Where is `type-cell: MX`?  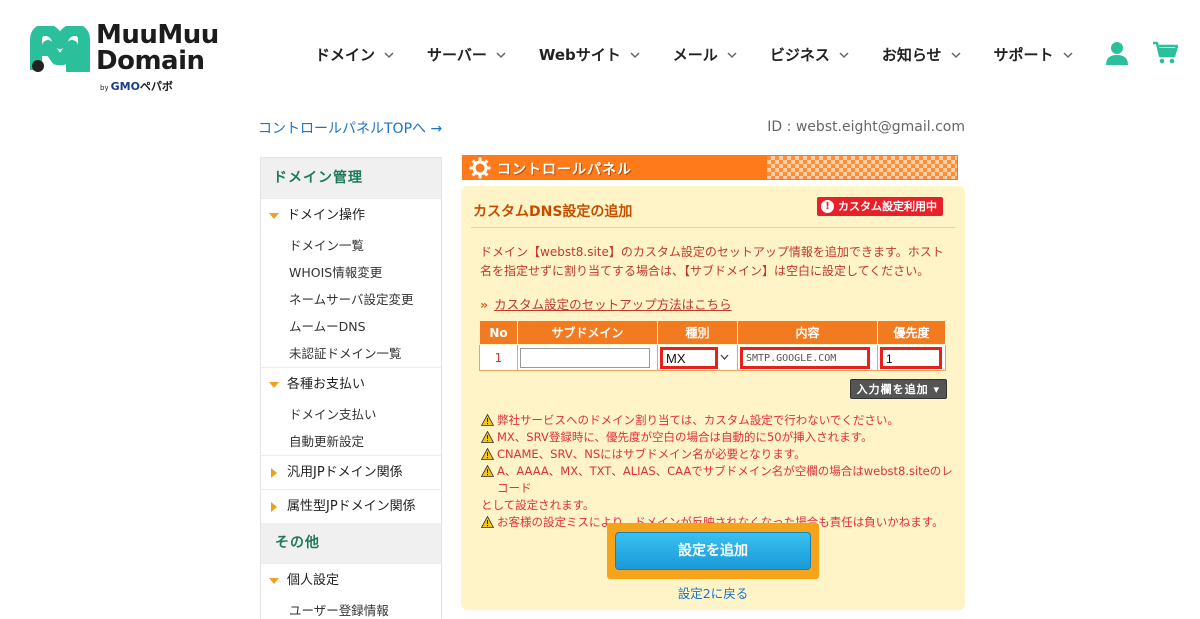
type-cell: MX is located at coordinates (697, 357).